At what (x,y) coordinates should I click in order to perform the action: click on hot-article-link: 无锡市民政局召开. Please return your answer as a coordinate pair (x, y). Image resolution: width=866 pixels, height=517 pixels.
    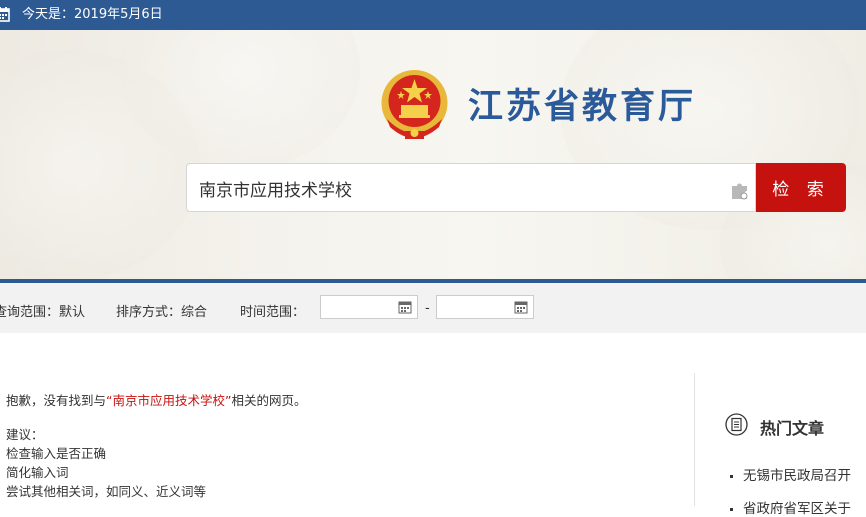
    Looking at the image, I should click on (790, 474).